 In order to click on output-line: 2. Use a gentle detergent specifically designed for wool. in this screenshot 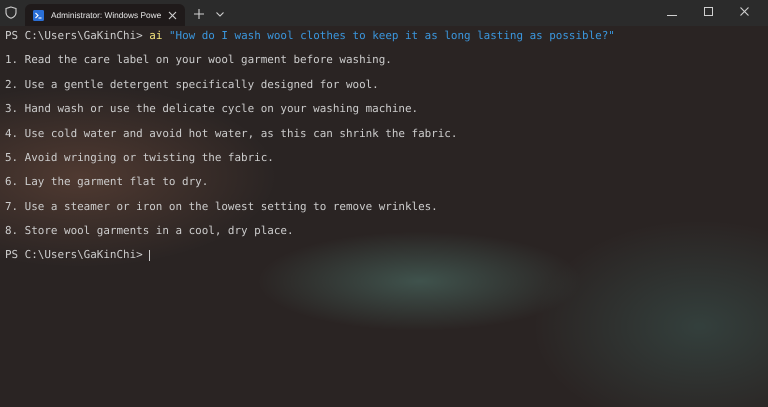, I will do `click(192, 84)`.